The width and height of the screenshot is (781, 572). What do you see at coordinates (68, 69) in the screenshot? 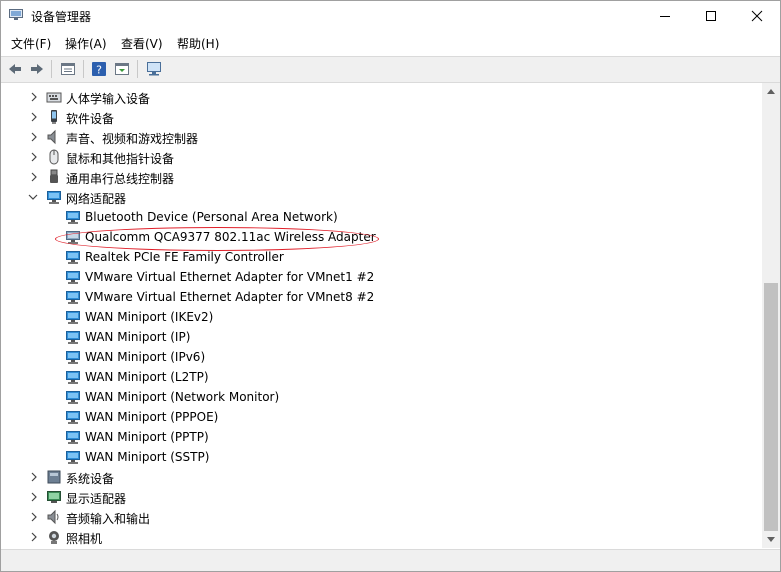
I see `properties-button` at bounding box center [68, 69].